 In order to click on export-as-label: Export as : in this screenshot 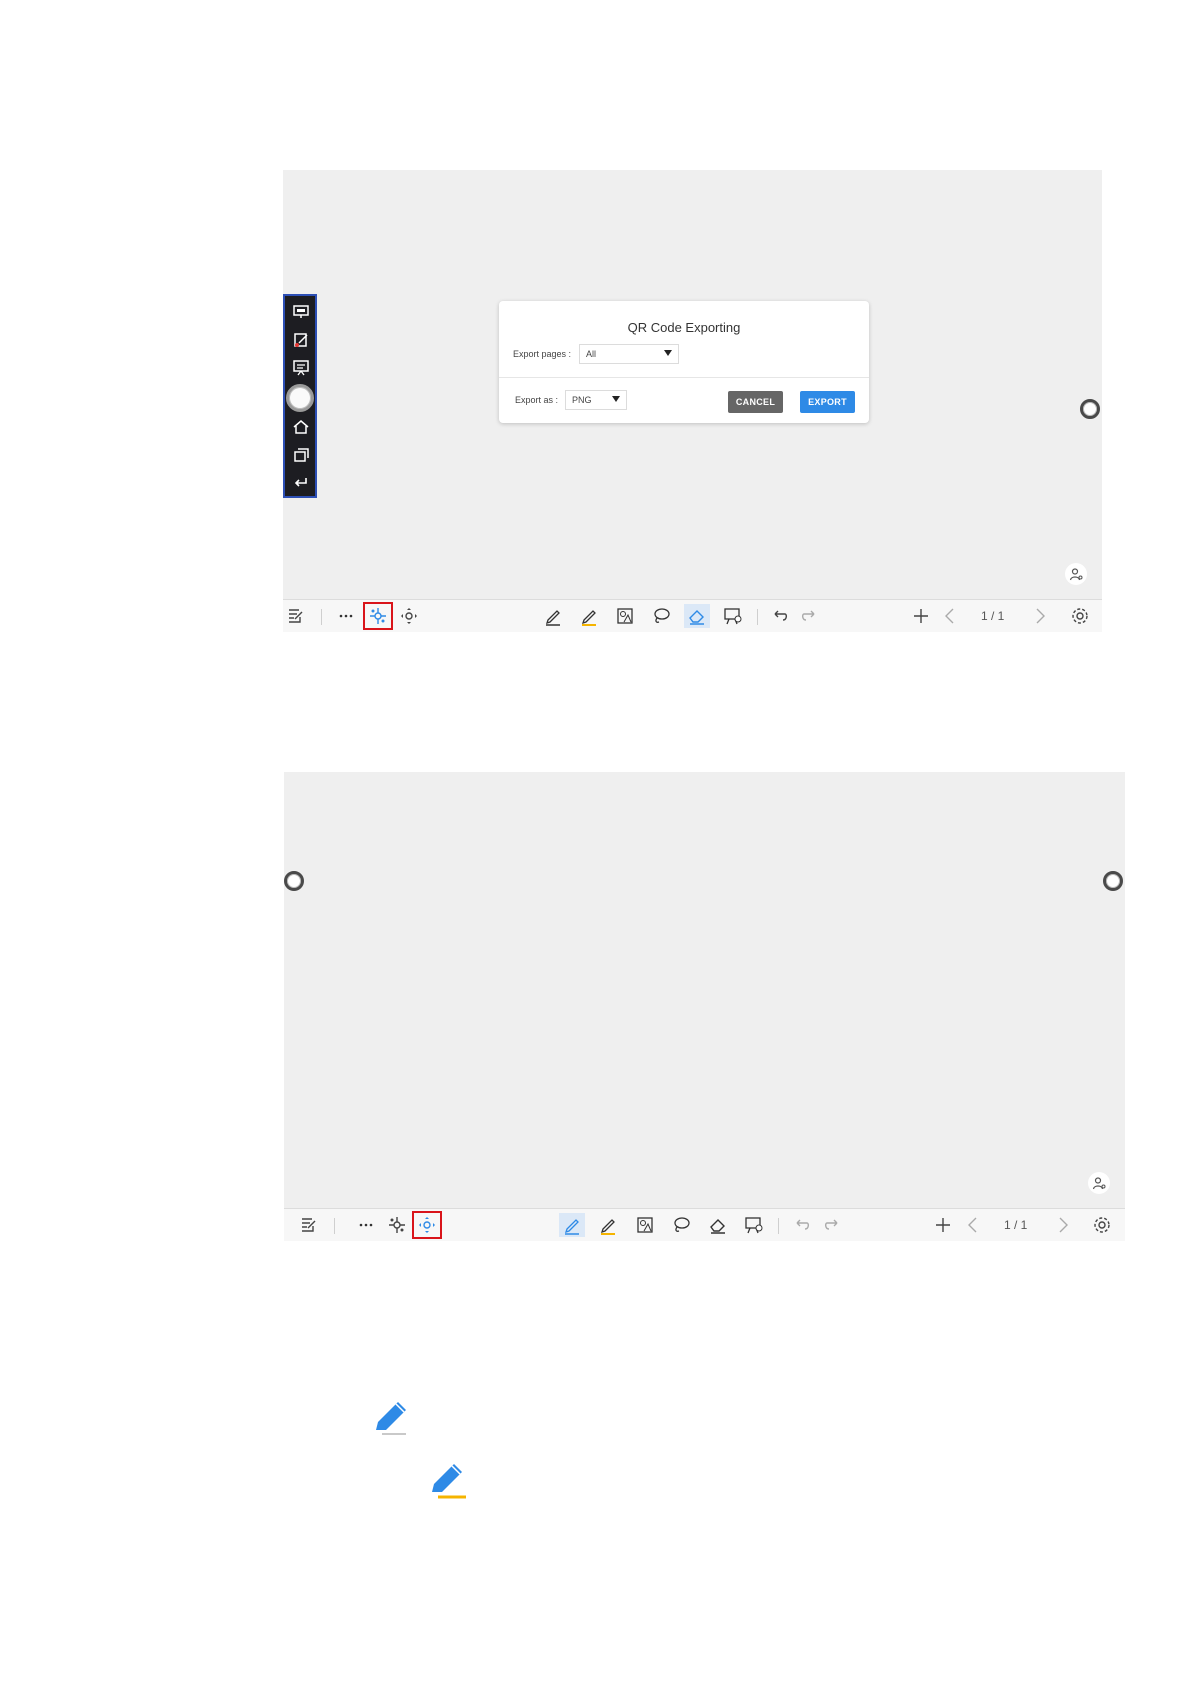, I will do `click(537, 400)`.